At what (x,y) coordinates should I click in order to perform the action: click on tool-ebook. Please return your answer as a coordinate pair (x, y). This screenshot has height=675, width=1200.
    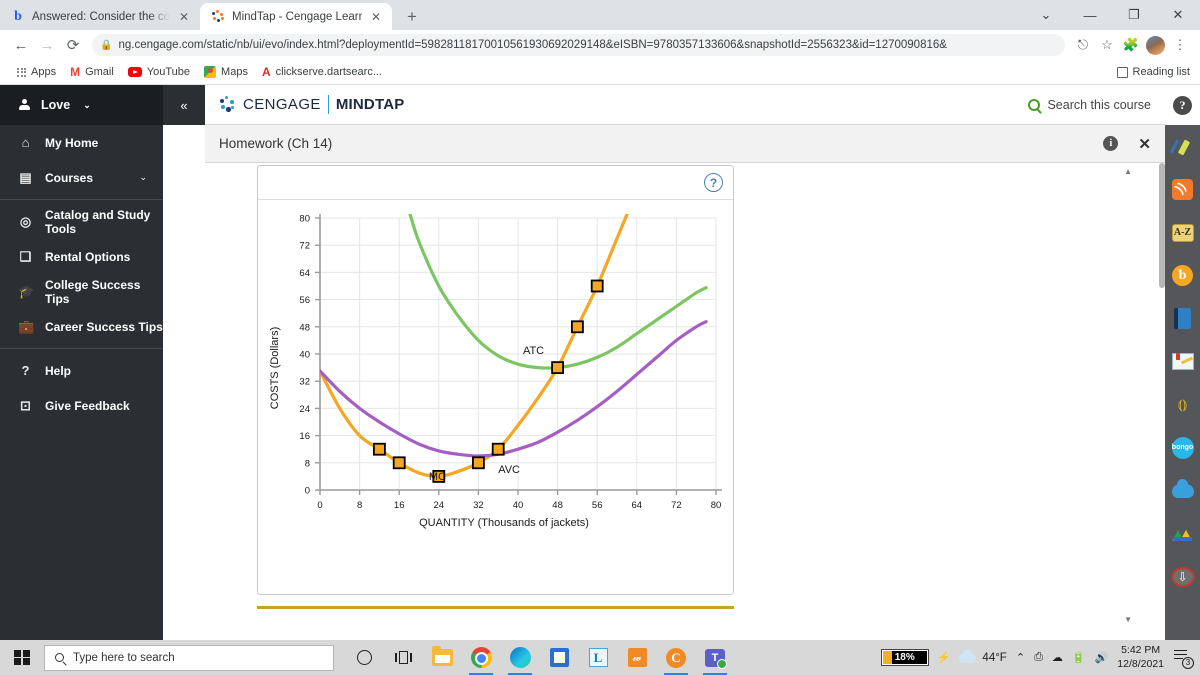
    Looking at the image, I should click on (1182, 318).